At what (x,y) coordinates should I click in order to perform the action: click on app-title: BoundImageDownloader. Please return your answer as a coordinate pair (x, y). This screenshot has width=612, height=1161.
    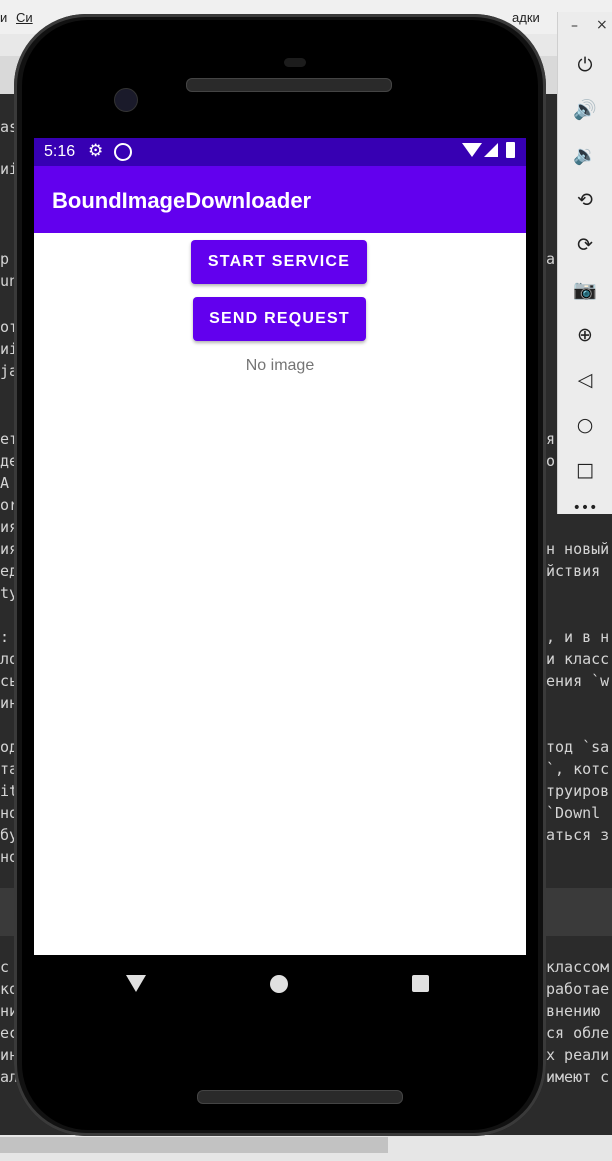
    Looking at the image, I should click on (182, 200).